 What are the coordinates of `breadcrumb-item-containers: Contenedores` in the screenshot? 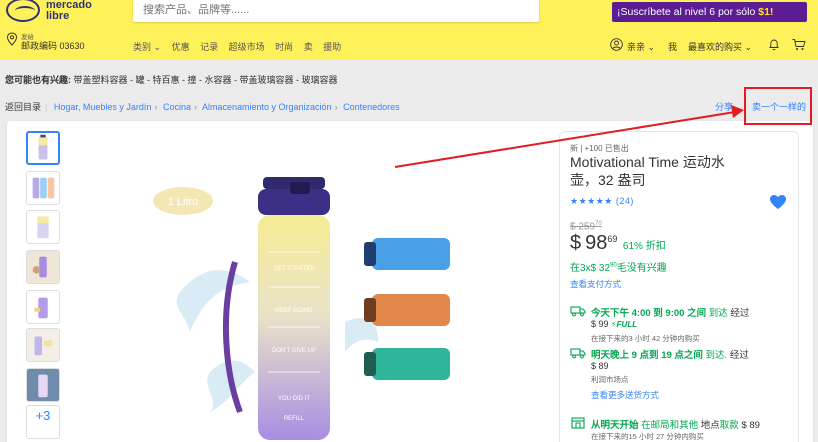 It's located at (371, 107).